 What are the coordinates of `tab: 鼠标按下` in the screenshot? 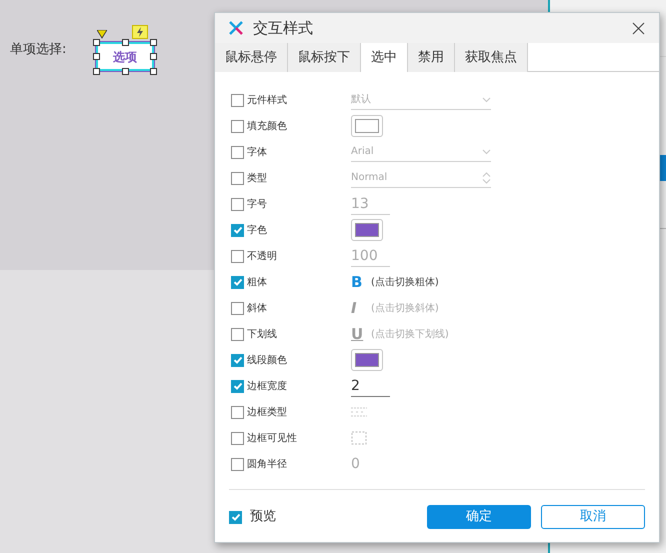 It's located at (324, 57).